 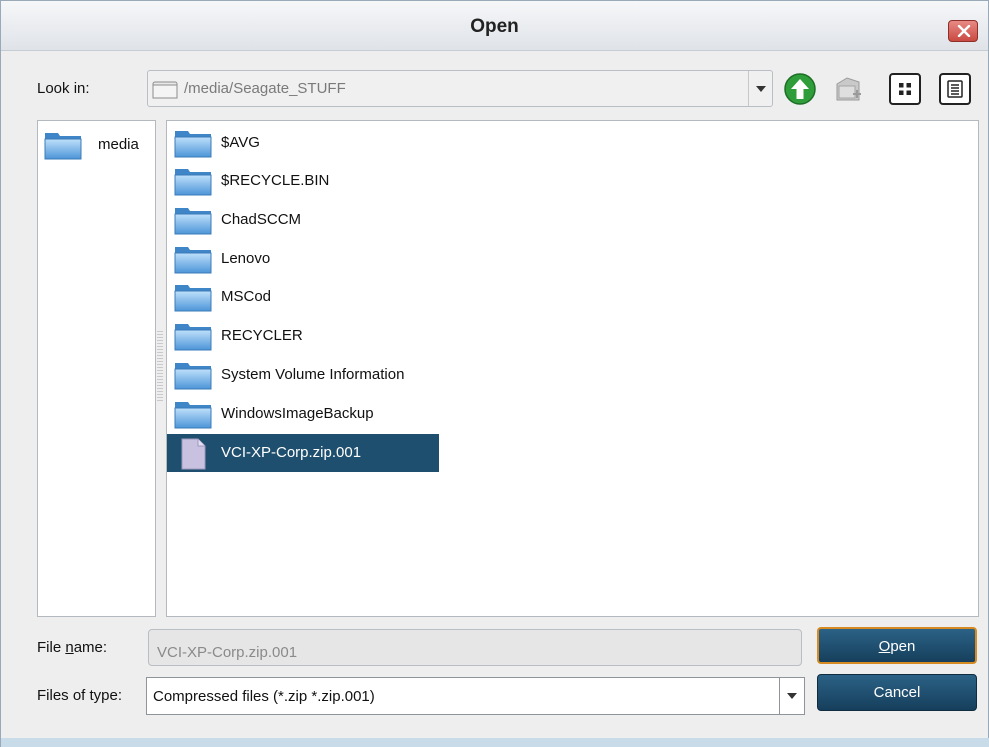 I want to click on up-folder-button, so click(x=800, y=89).